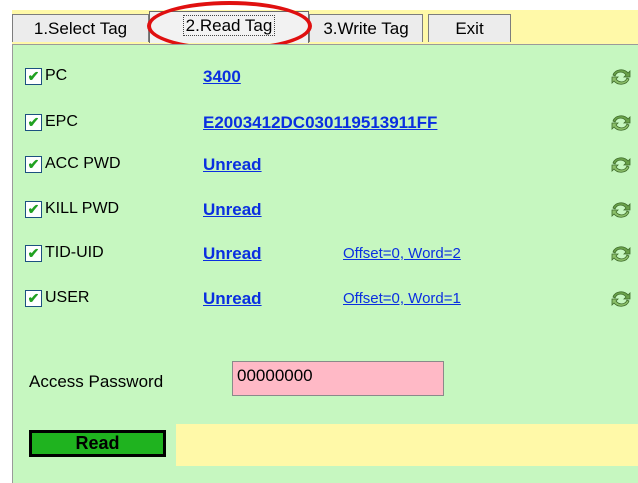 Image resolution: width=638 pixels, height=483 pixels. What do you see at coordinates (338, 378) in the screenshot?
I see `access-password-input: 00000000` at bounding box center [338, 378].